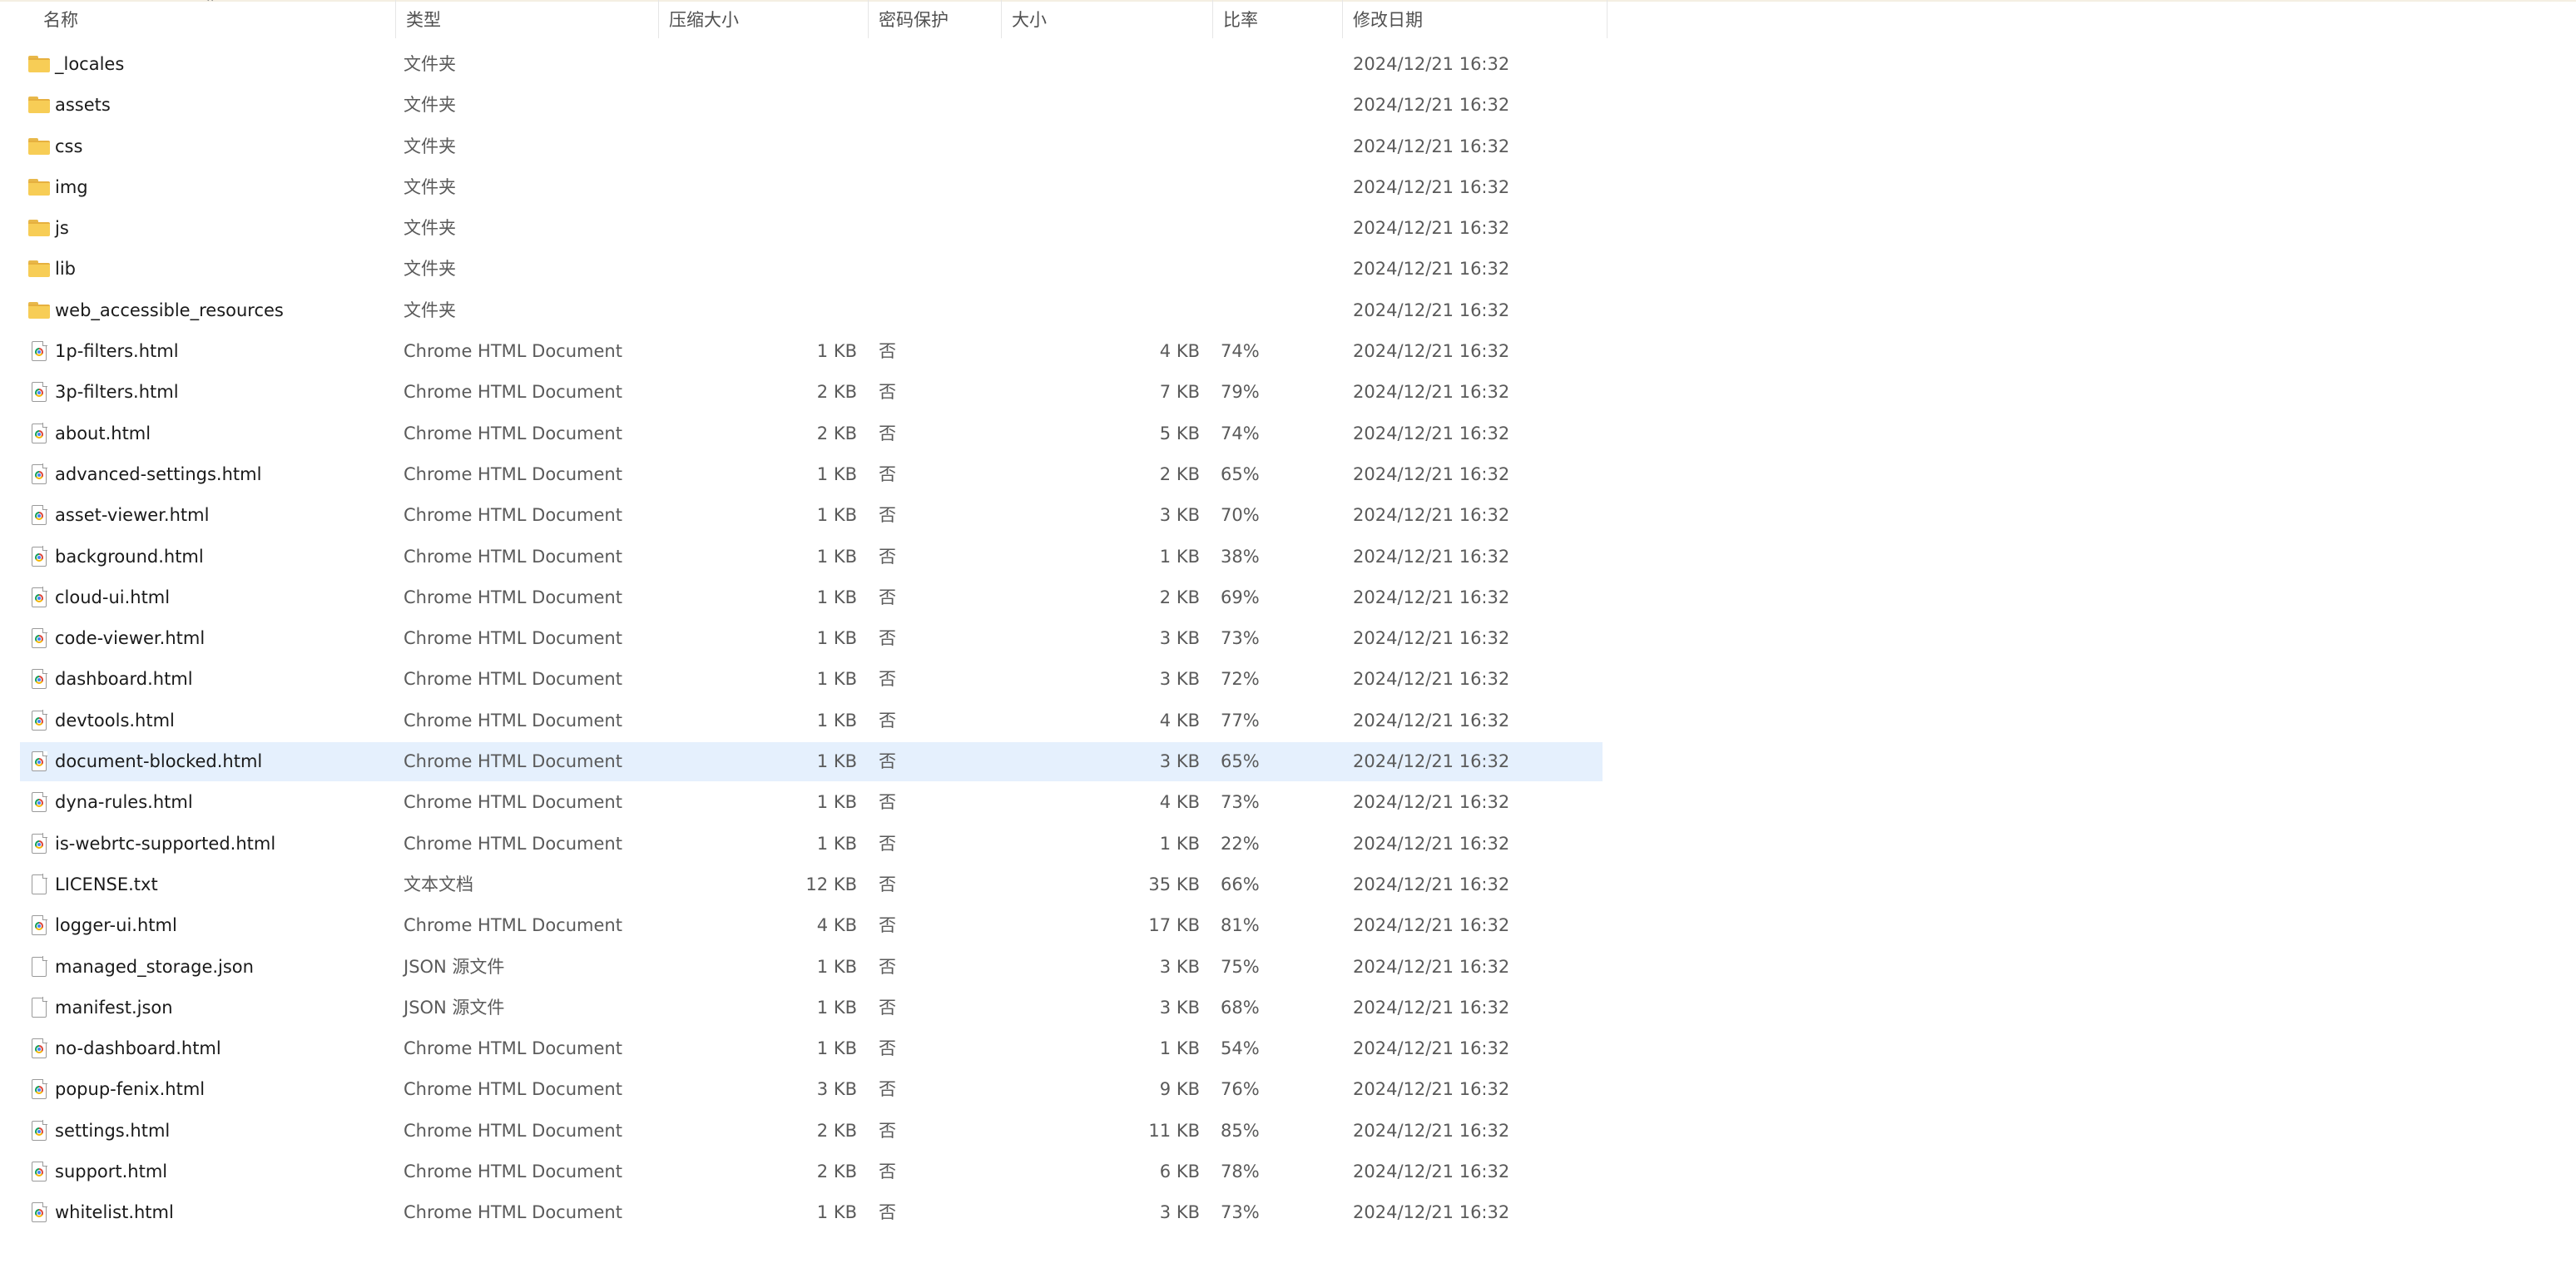 This screenshot has width=2576, height=1288. Describe the element at coordinates (1107, 19) in the screenshot. I see `column-header-size: 大小` at that location.